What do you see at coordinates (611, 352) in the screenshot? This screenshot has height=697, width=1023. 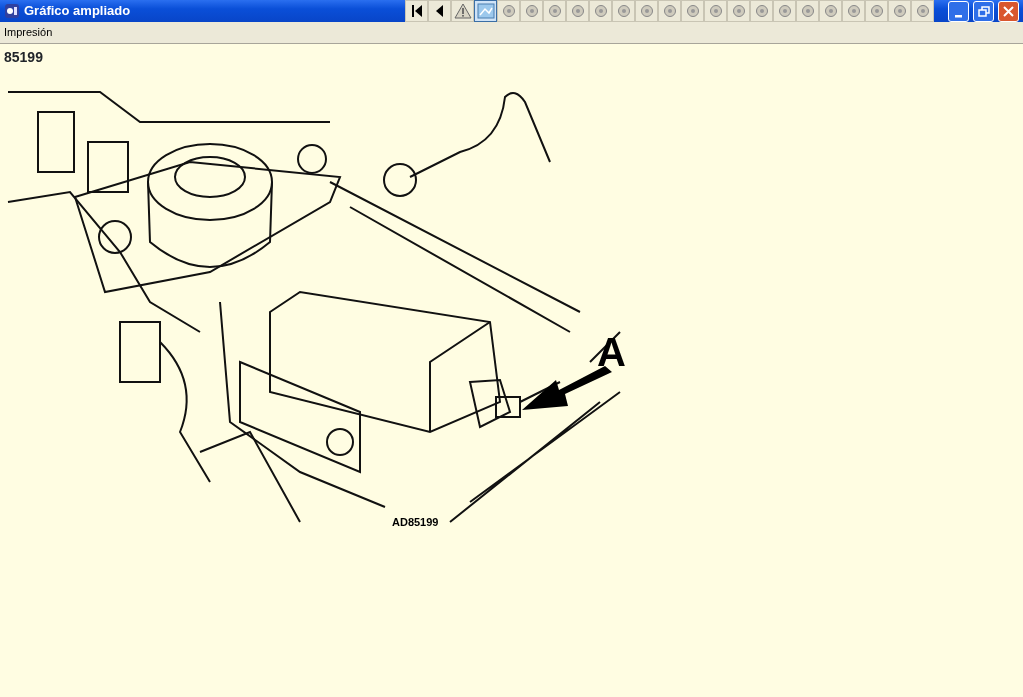 I see `callout-label: A` at bounding box center [611, 352].